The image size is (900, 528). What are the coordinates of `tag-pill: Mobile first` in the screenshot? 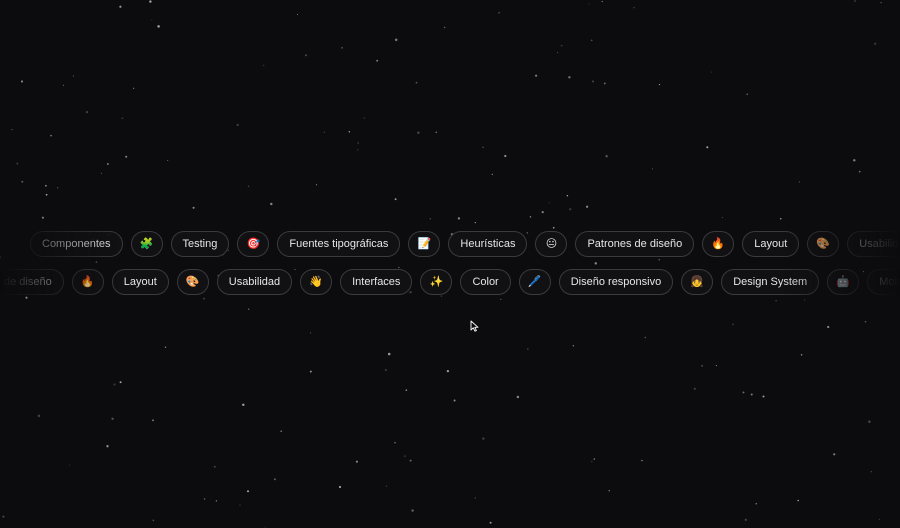 It's located at (883, 282).